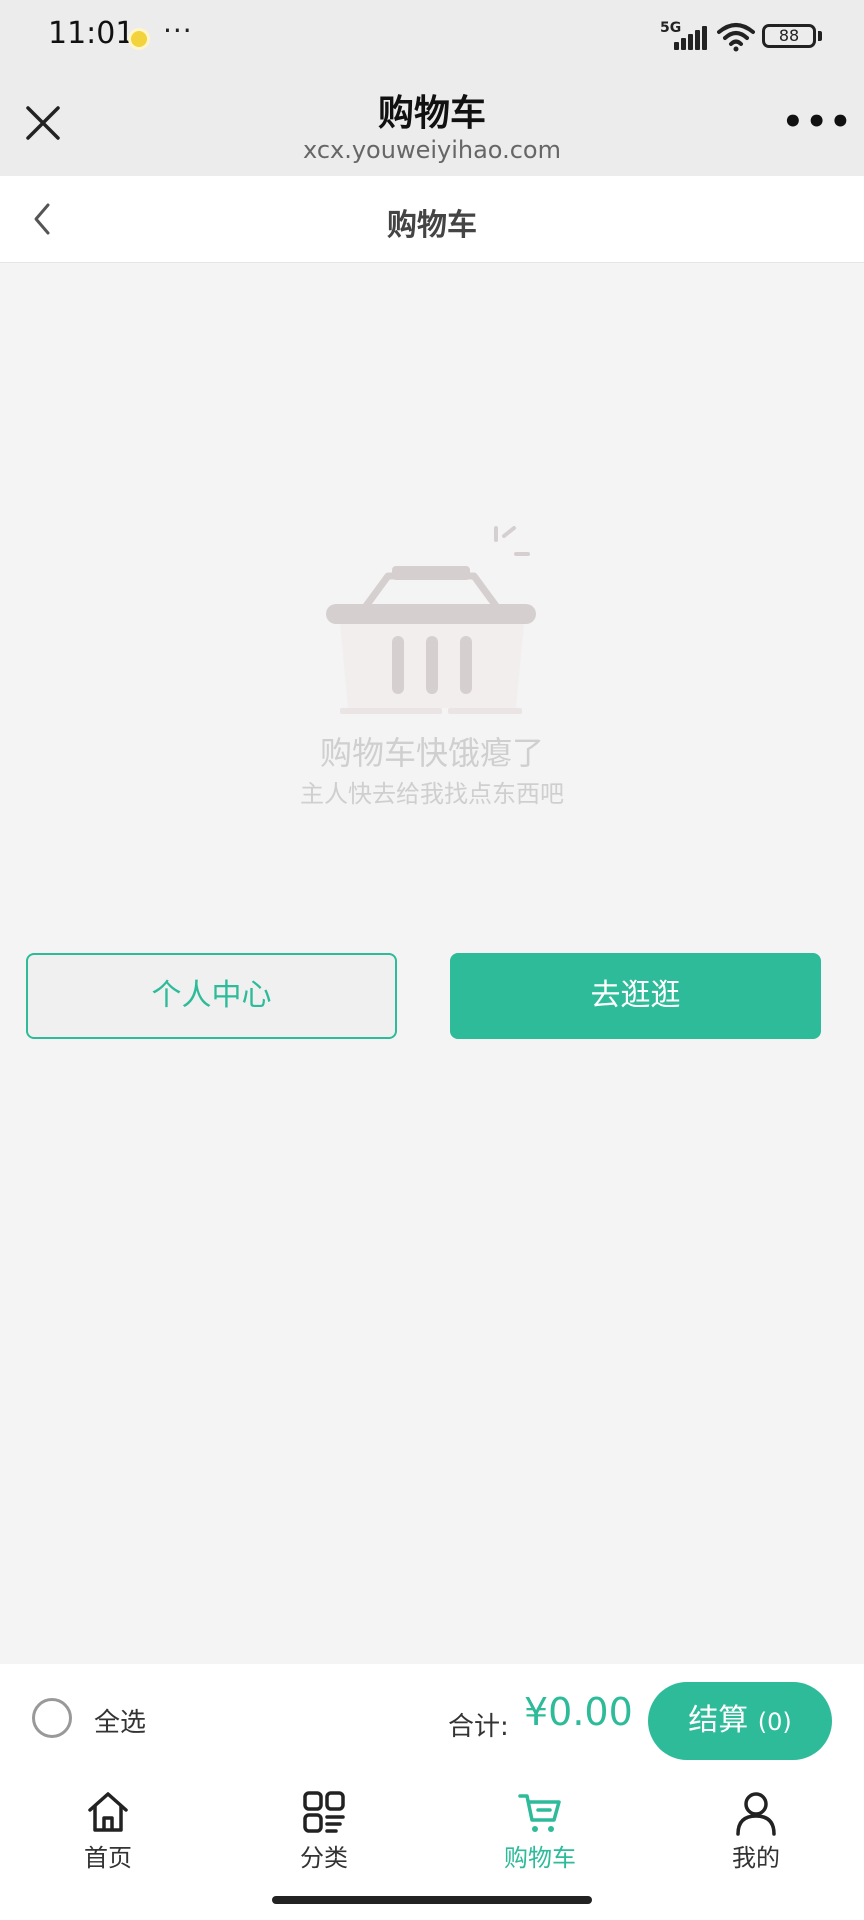  What do you see at coordinates (540, 1858) in the screenshot?
I see `tab-cart-label: 购物车` at bounding box center [540, 1858].